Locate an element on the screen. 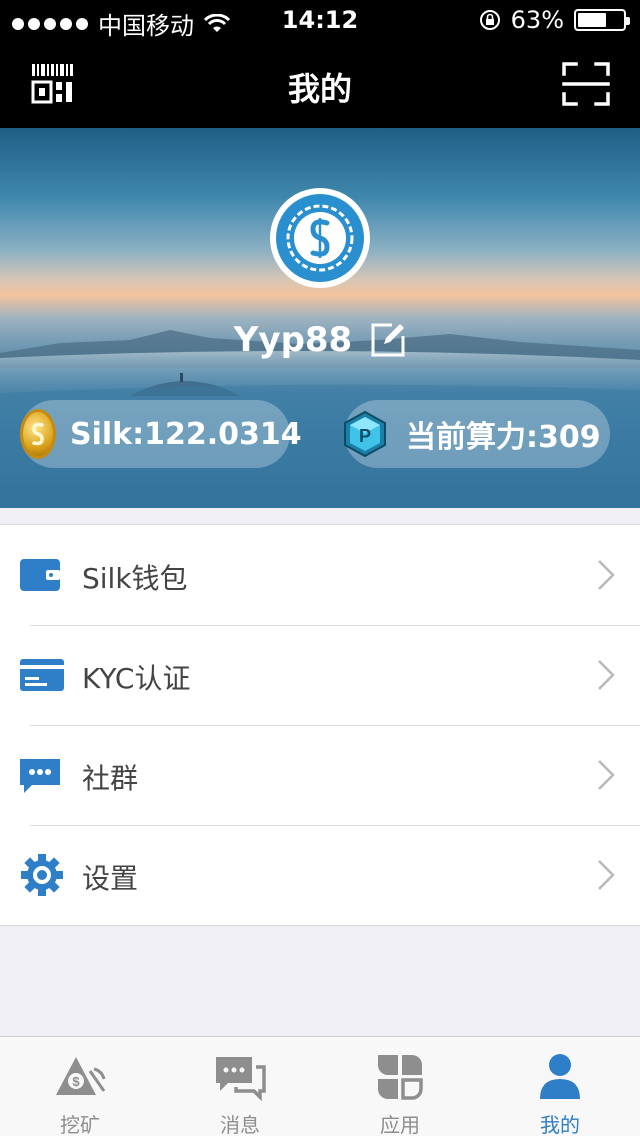 This screenshot has height=1136, width=640. username: Yyp88 is located at coordinates (293, 340).